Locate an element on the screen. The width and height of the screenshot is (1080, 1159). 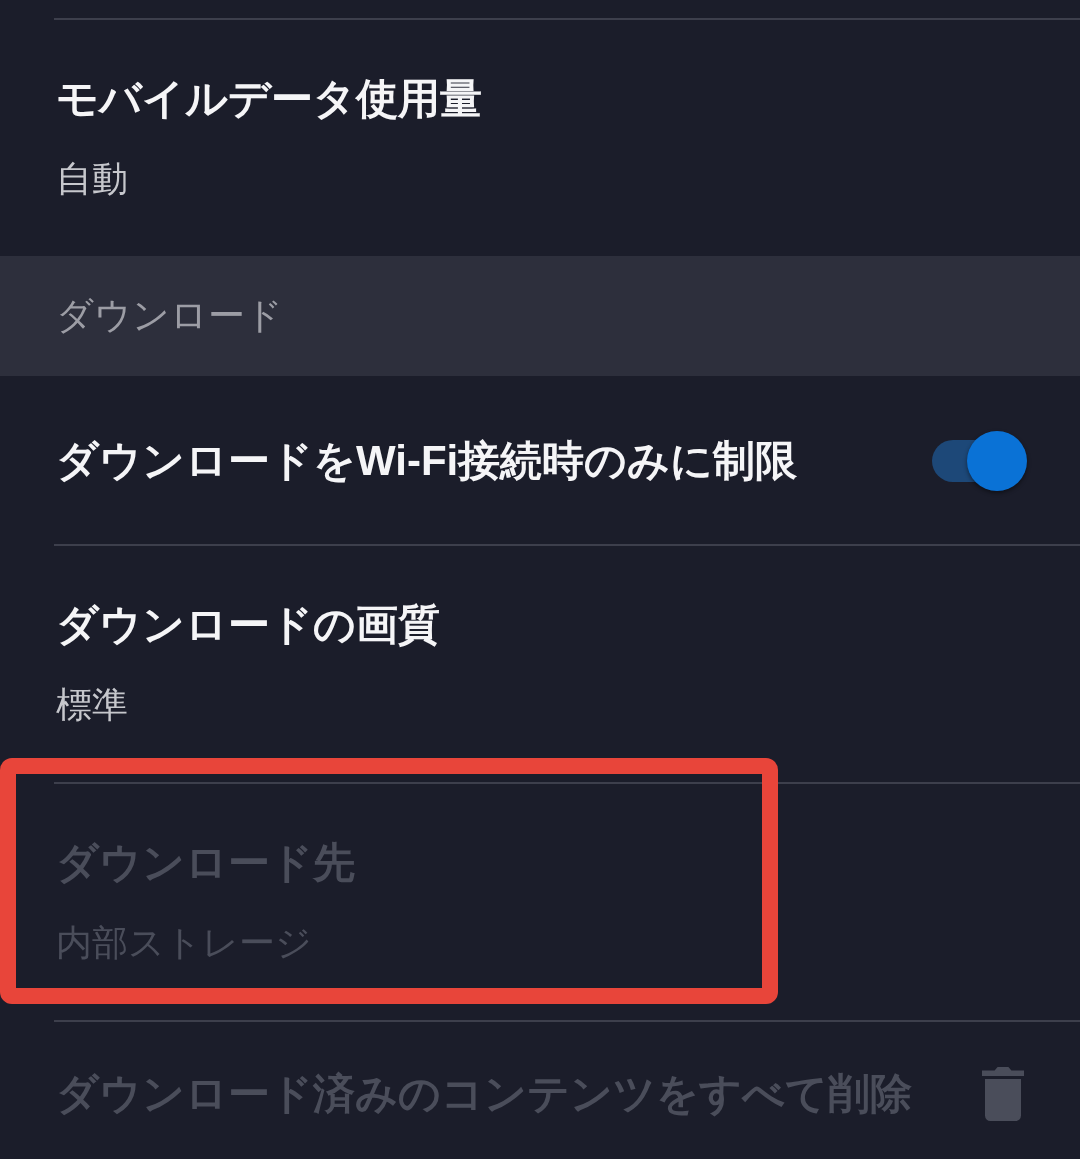
setting-title: モバイルデータ使用量 is located at coordinates (269, 99).